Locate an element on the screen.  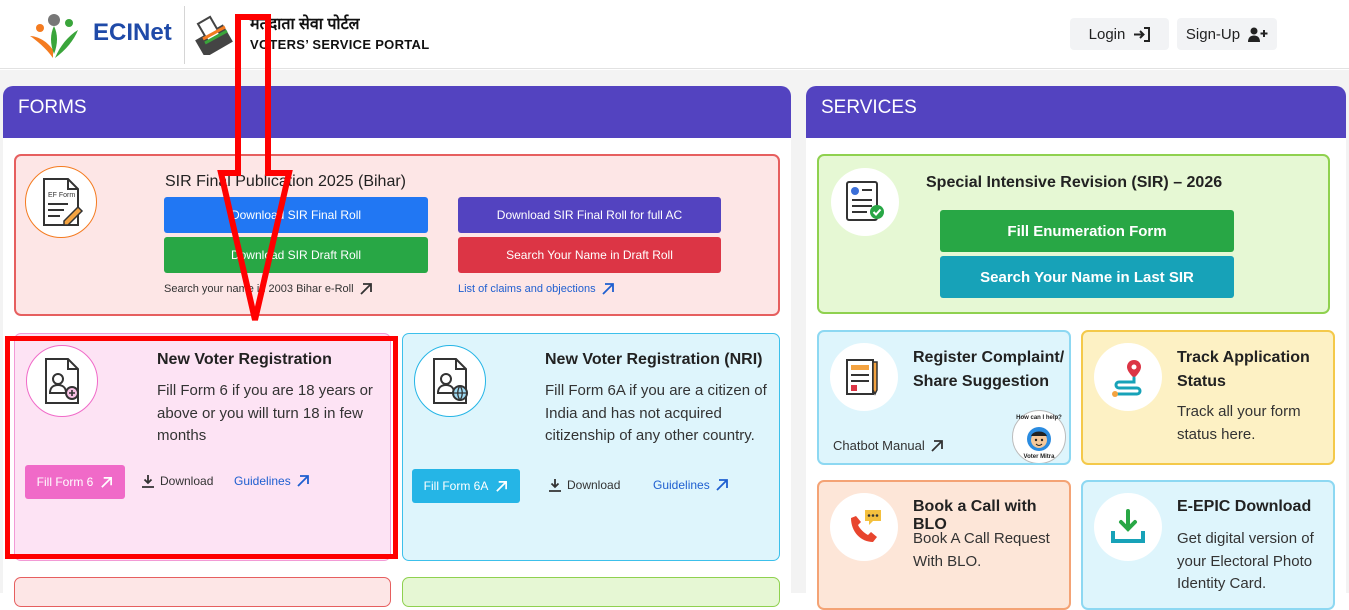
next-form-card-red is located at coordinates (202, 592).